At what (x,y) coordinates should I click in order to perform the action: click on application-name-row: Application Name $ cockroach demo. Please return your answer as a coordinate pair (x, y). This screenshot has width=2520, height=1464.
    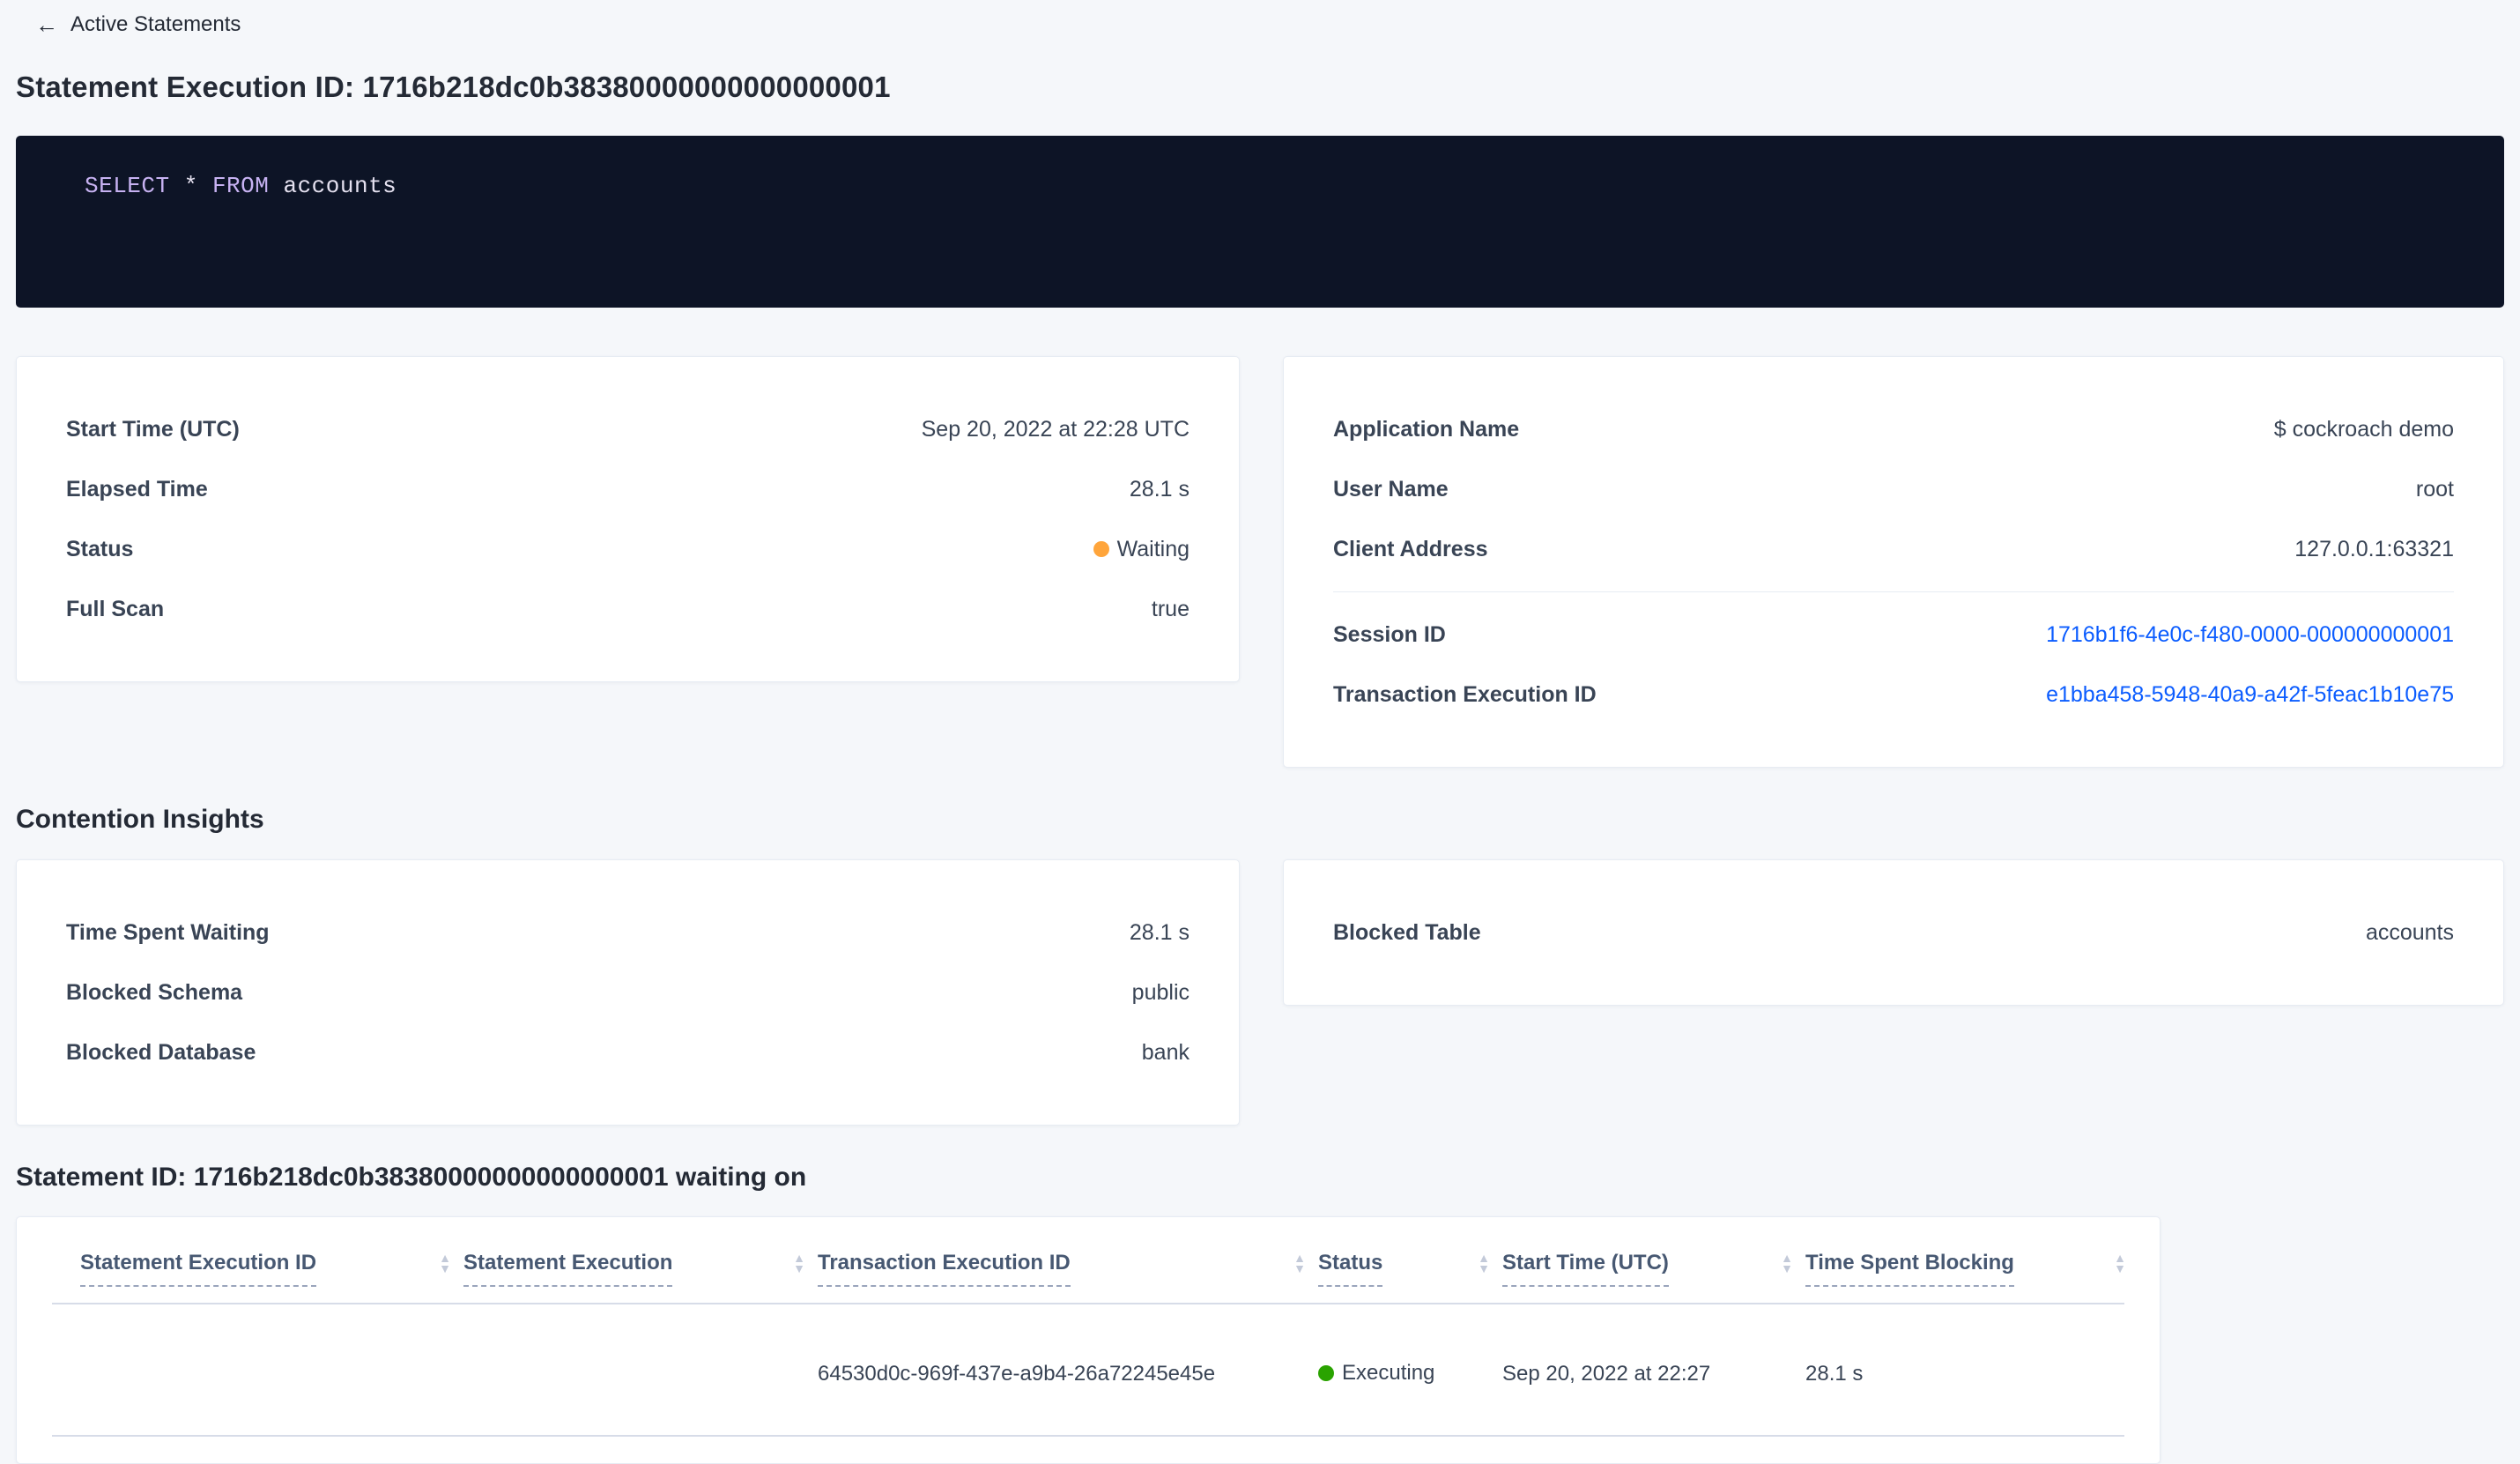
    Looking at the image, I should click on (1893, 429).